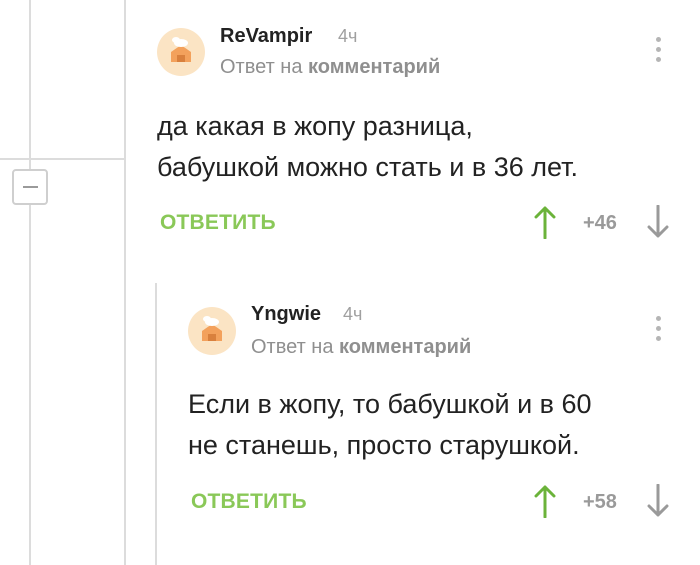 The width and height of the screenshot is (700, 565). What do you see at coordinates (384, 445) in the screenshot?
I see `comment-text-line: не станешь, просто старушкой.` at bounding box center [384, 445].